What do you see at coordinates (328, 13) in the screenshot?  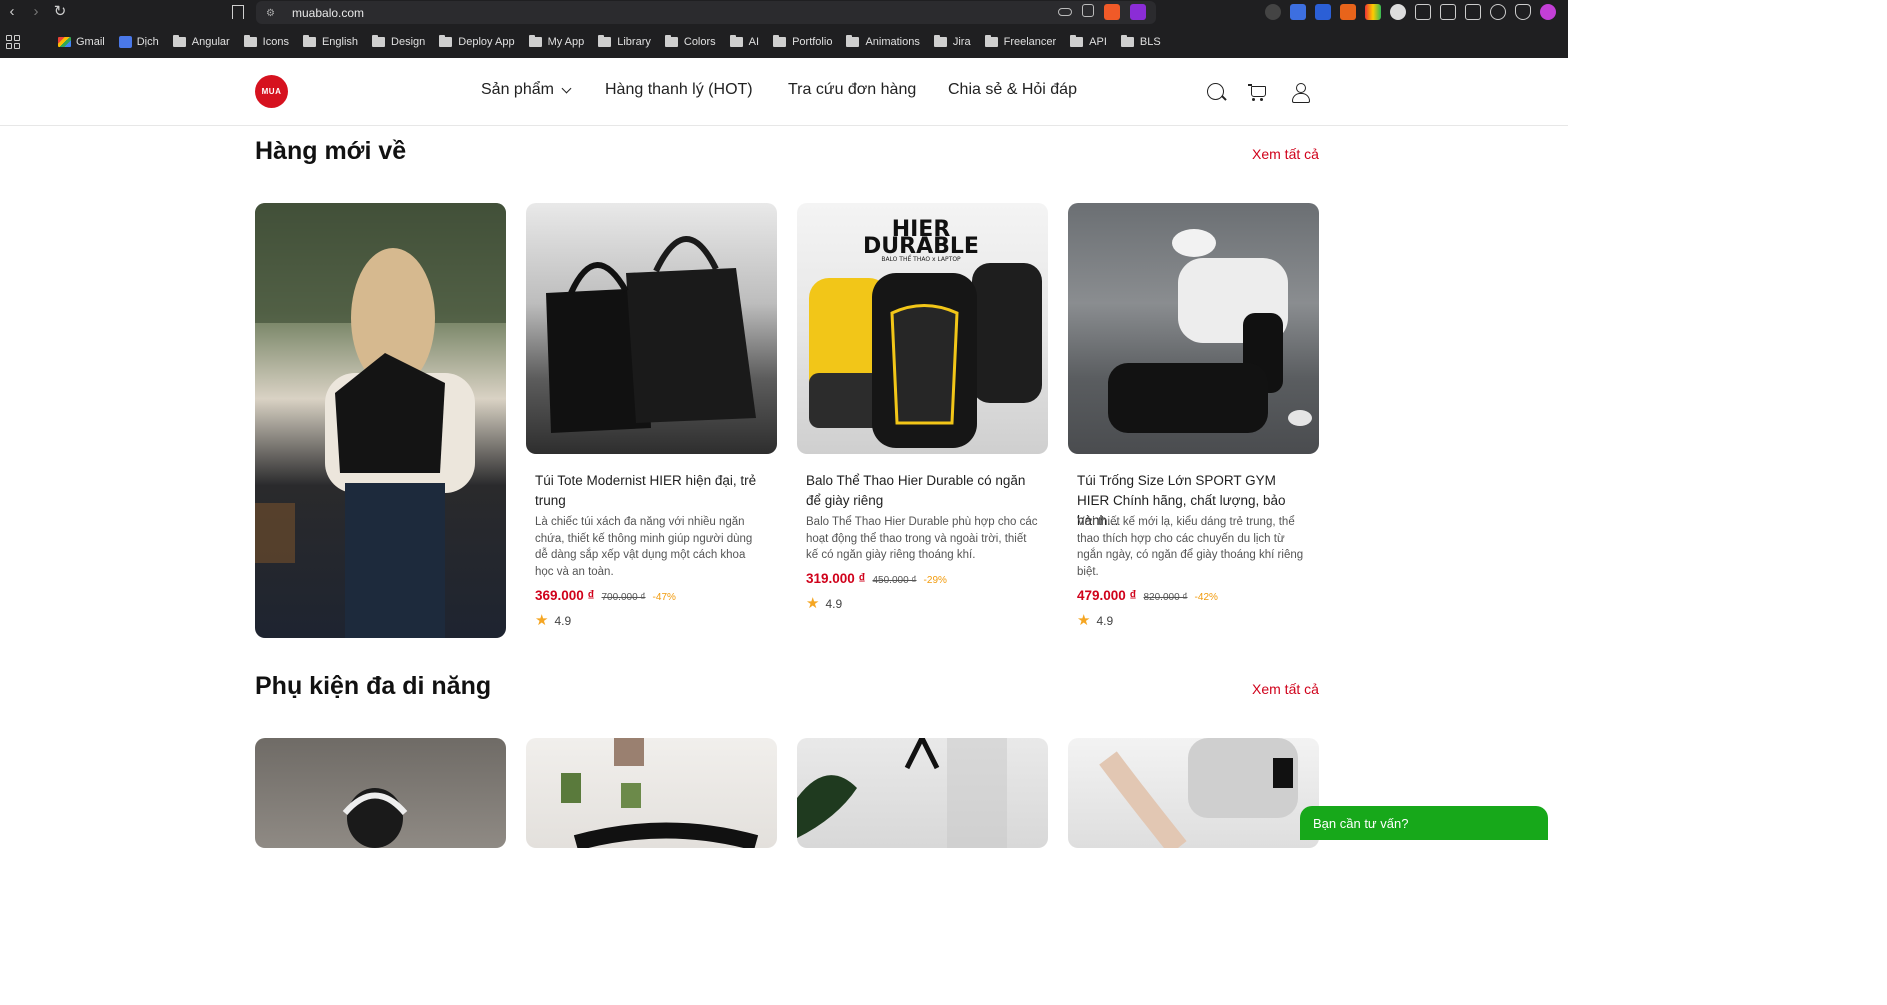 I see `url-text: muabalo.com` at bounding box center [328, 13].